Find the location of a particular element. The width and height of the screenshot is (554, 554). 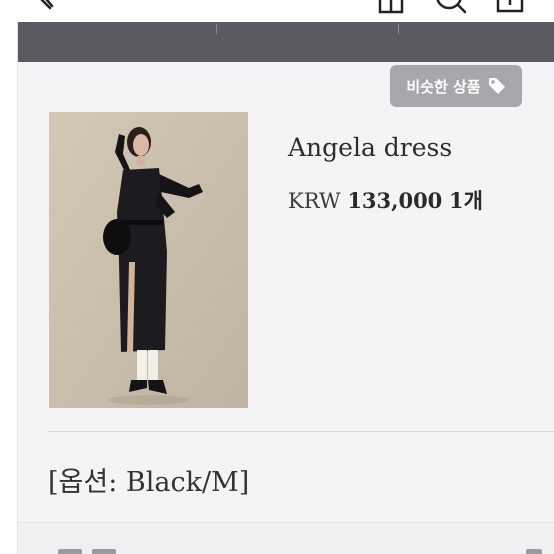

product-name: Angela dress is located at coordinates (370, 147).